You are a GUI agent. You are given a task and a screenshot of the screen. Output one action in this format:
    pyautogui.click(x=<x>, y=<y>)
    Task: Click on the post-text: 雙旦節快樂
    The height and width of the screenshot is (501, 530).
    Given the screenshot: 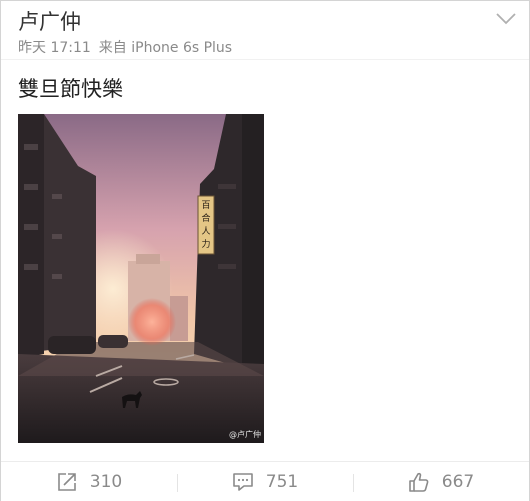 What is the action you would take?
    pyautogui.click(x=70, y=89)
    